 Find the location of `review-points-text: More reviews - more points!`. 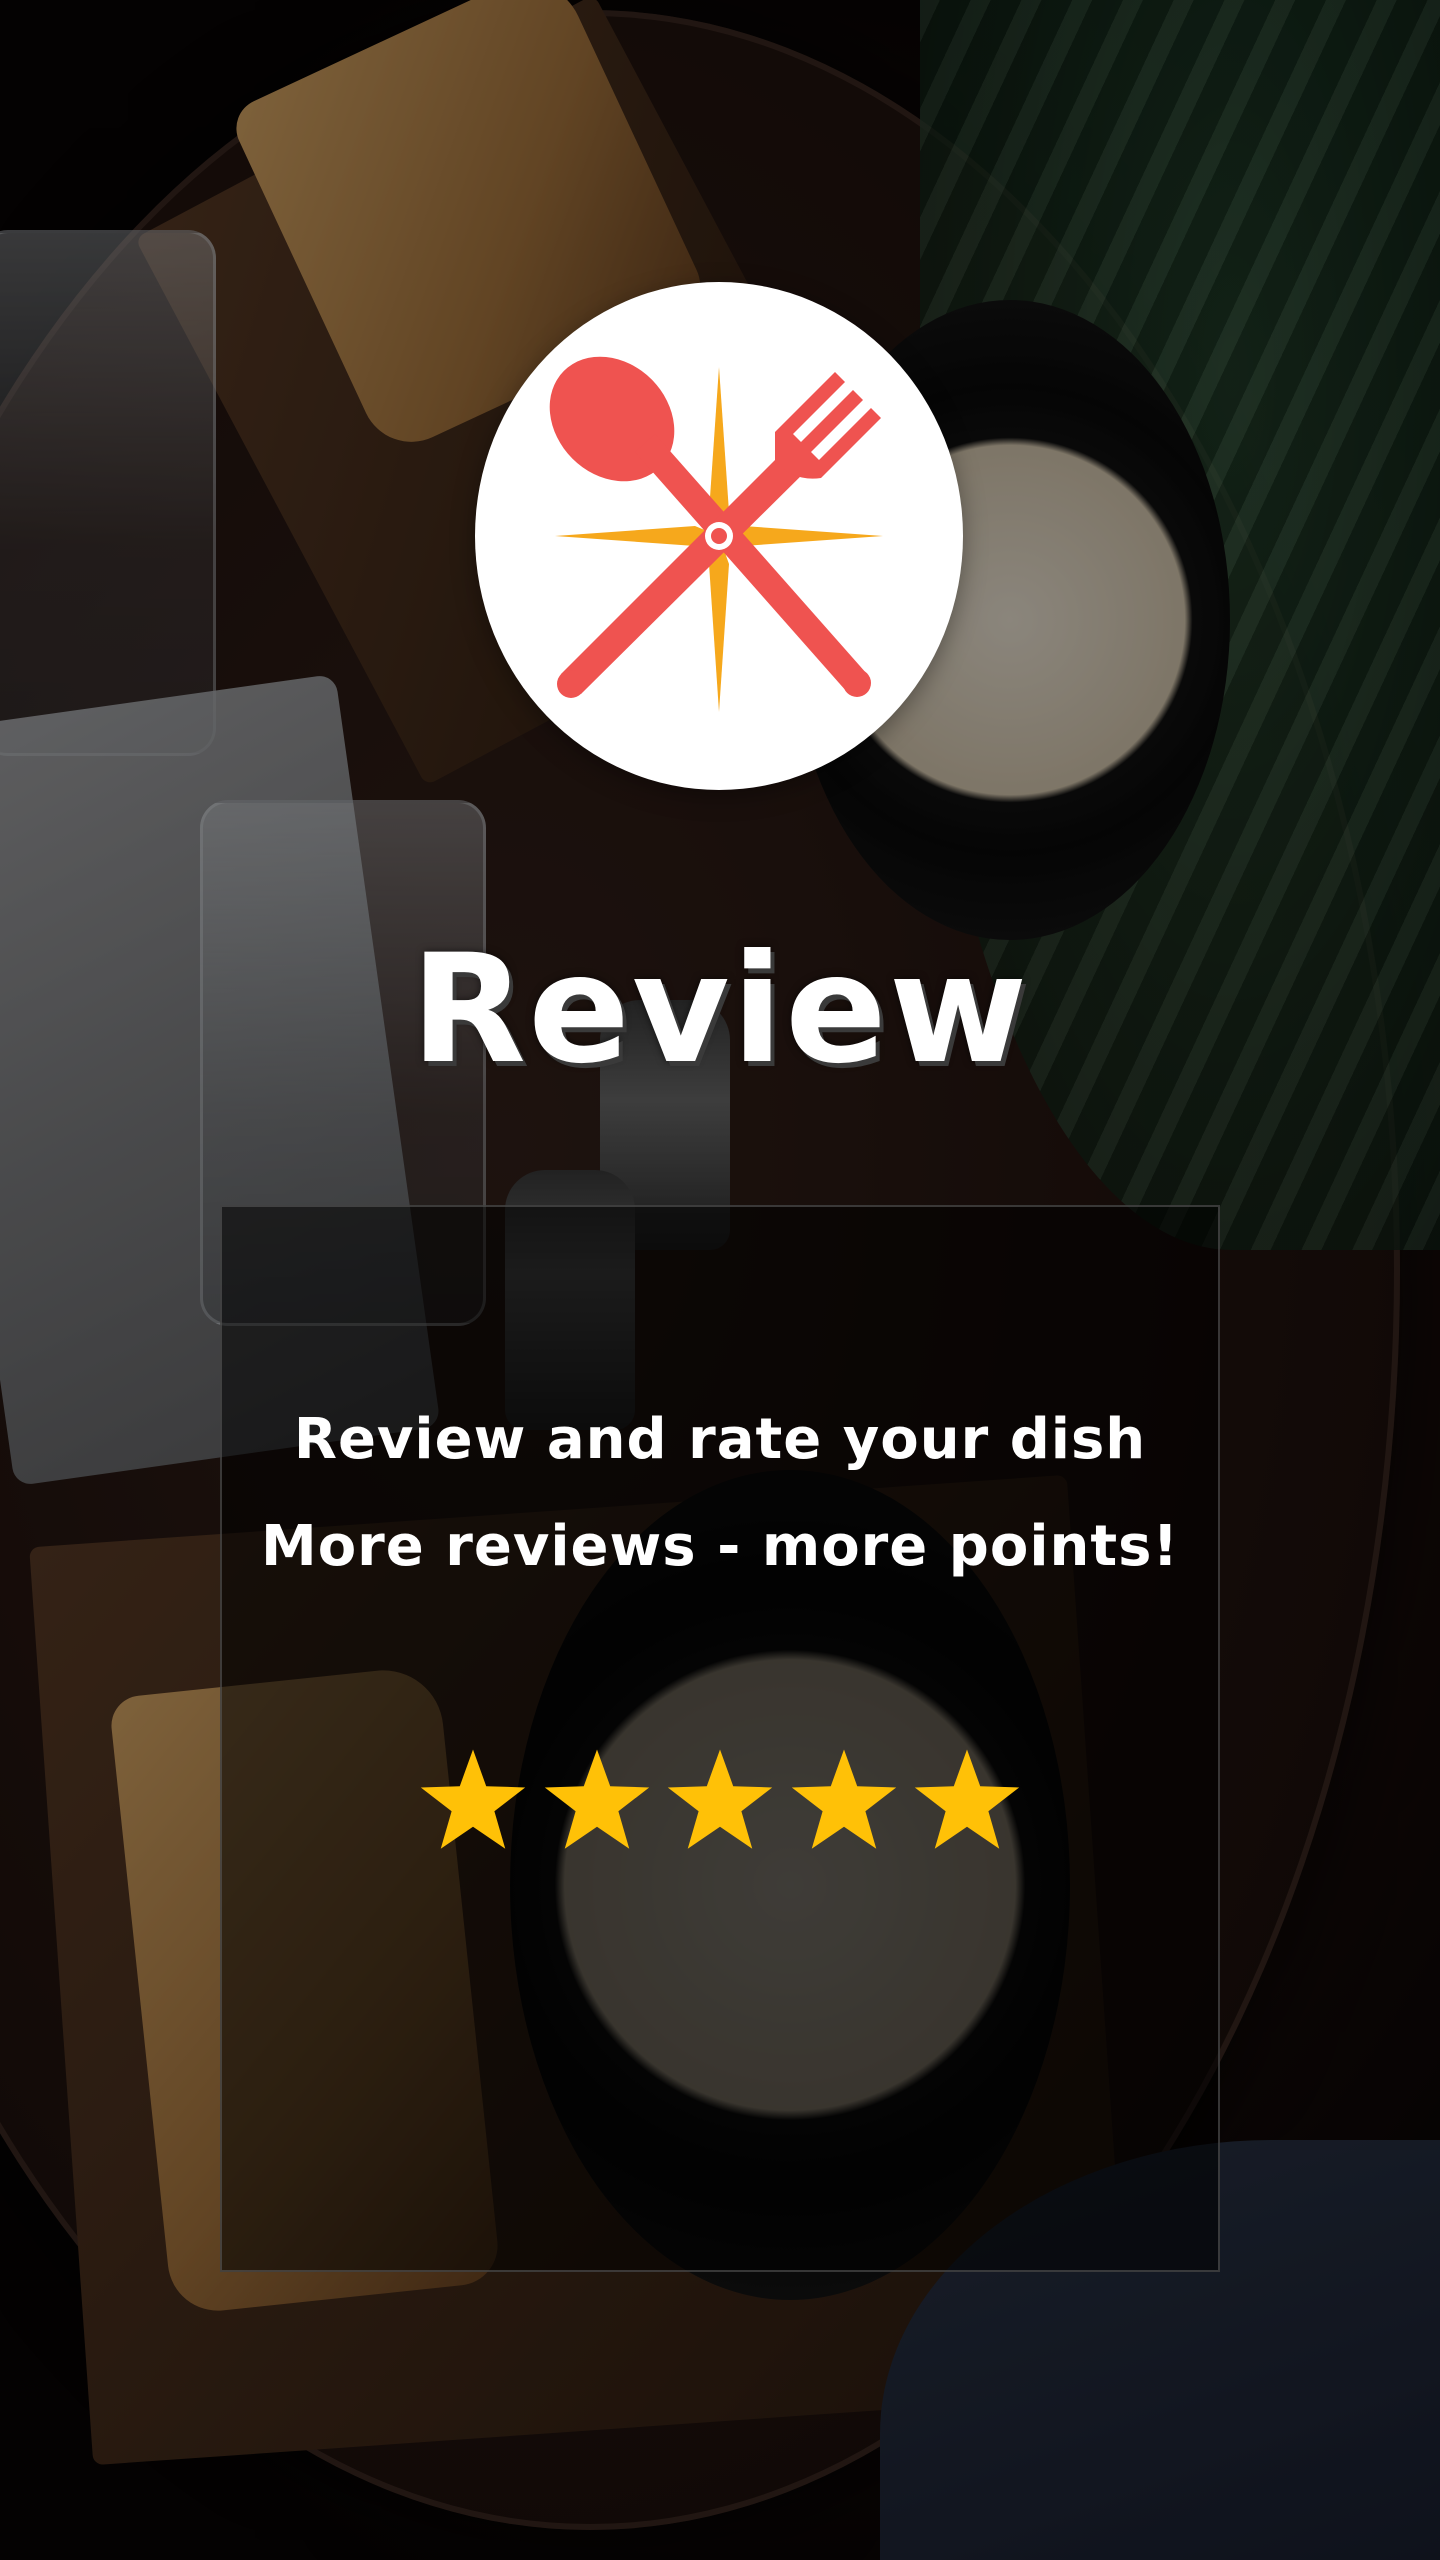

review-points-text: More reviews - more points! is located at coordinates (720, 1546).